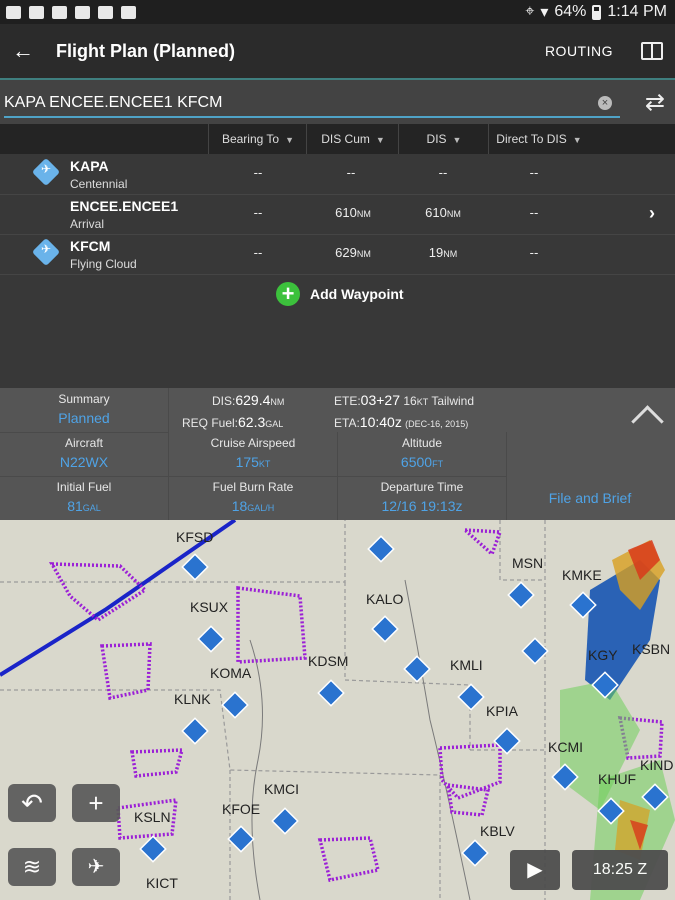  Describe the element at coordinates (443, 172) in the screenshot. I see `dis-value: --` at that location.